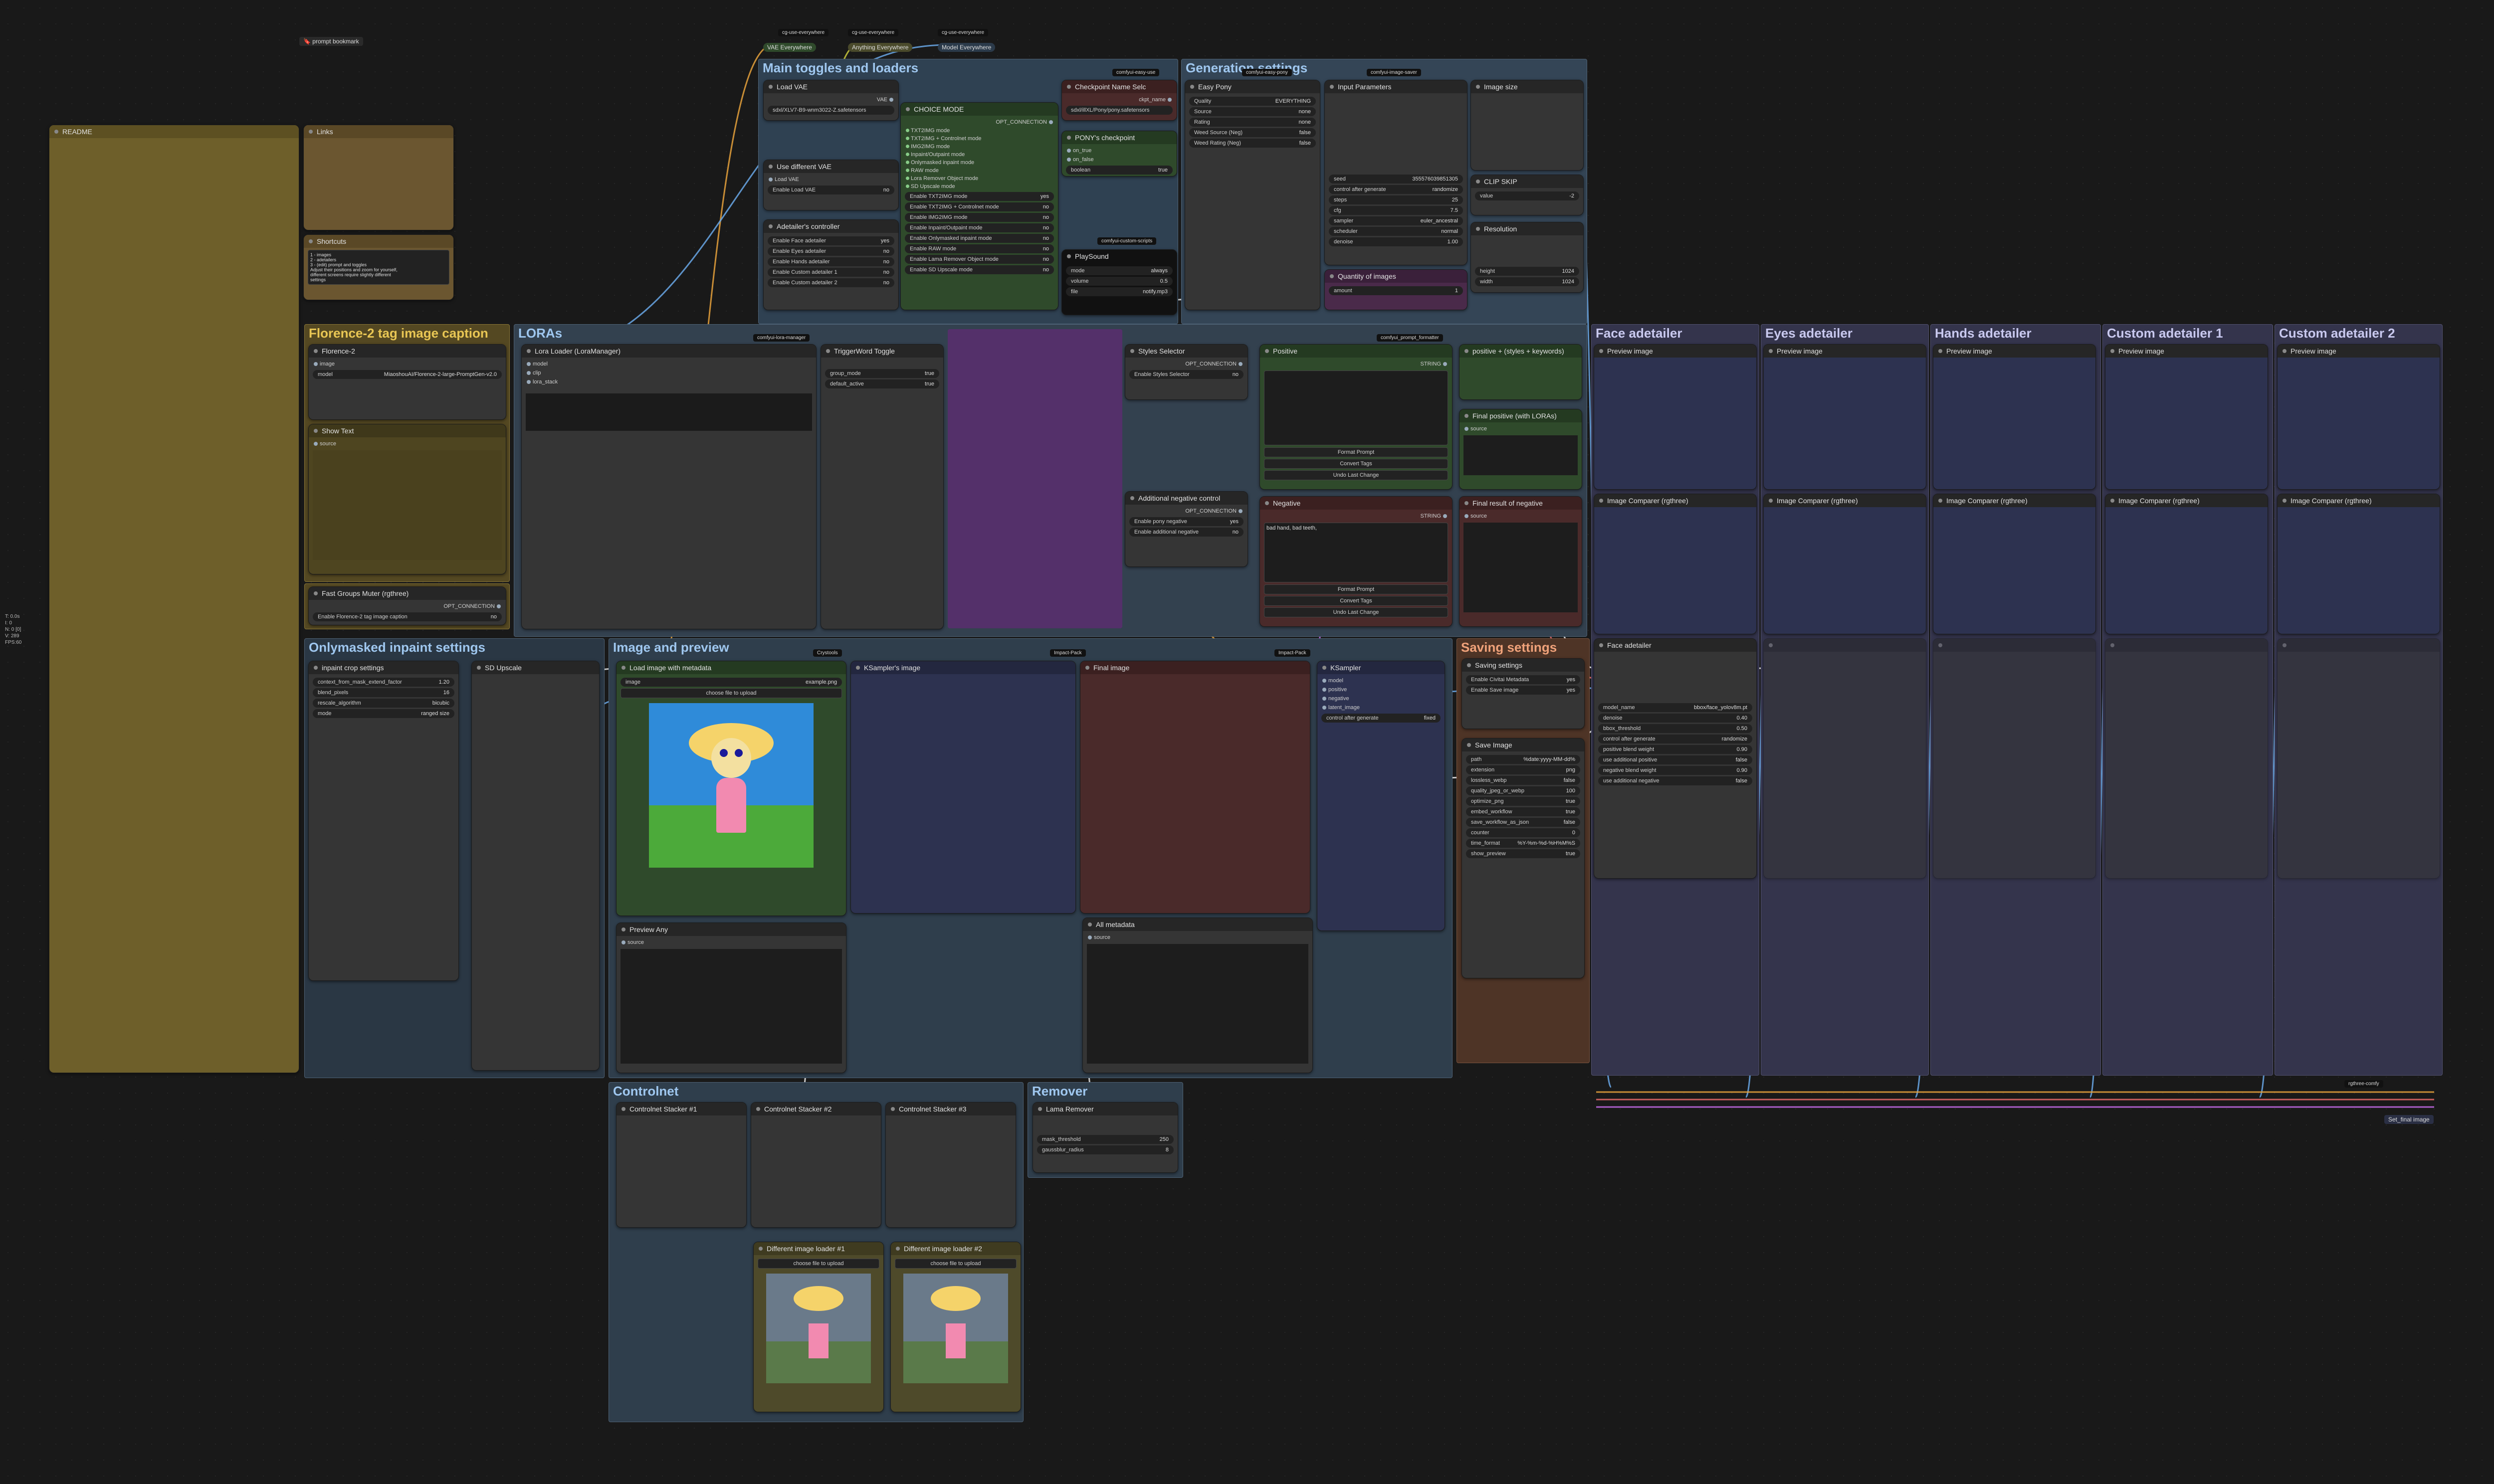 The image size is (2494, 1484). Describe the element at coordinates (1381, 718) in the screenshot. I see `control-after-generate-widget: control after generate fixed` at that location.